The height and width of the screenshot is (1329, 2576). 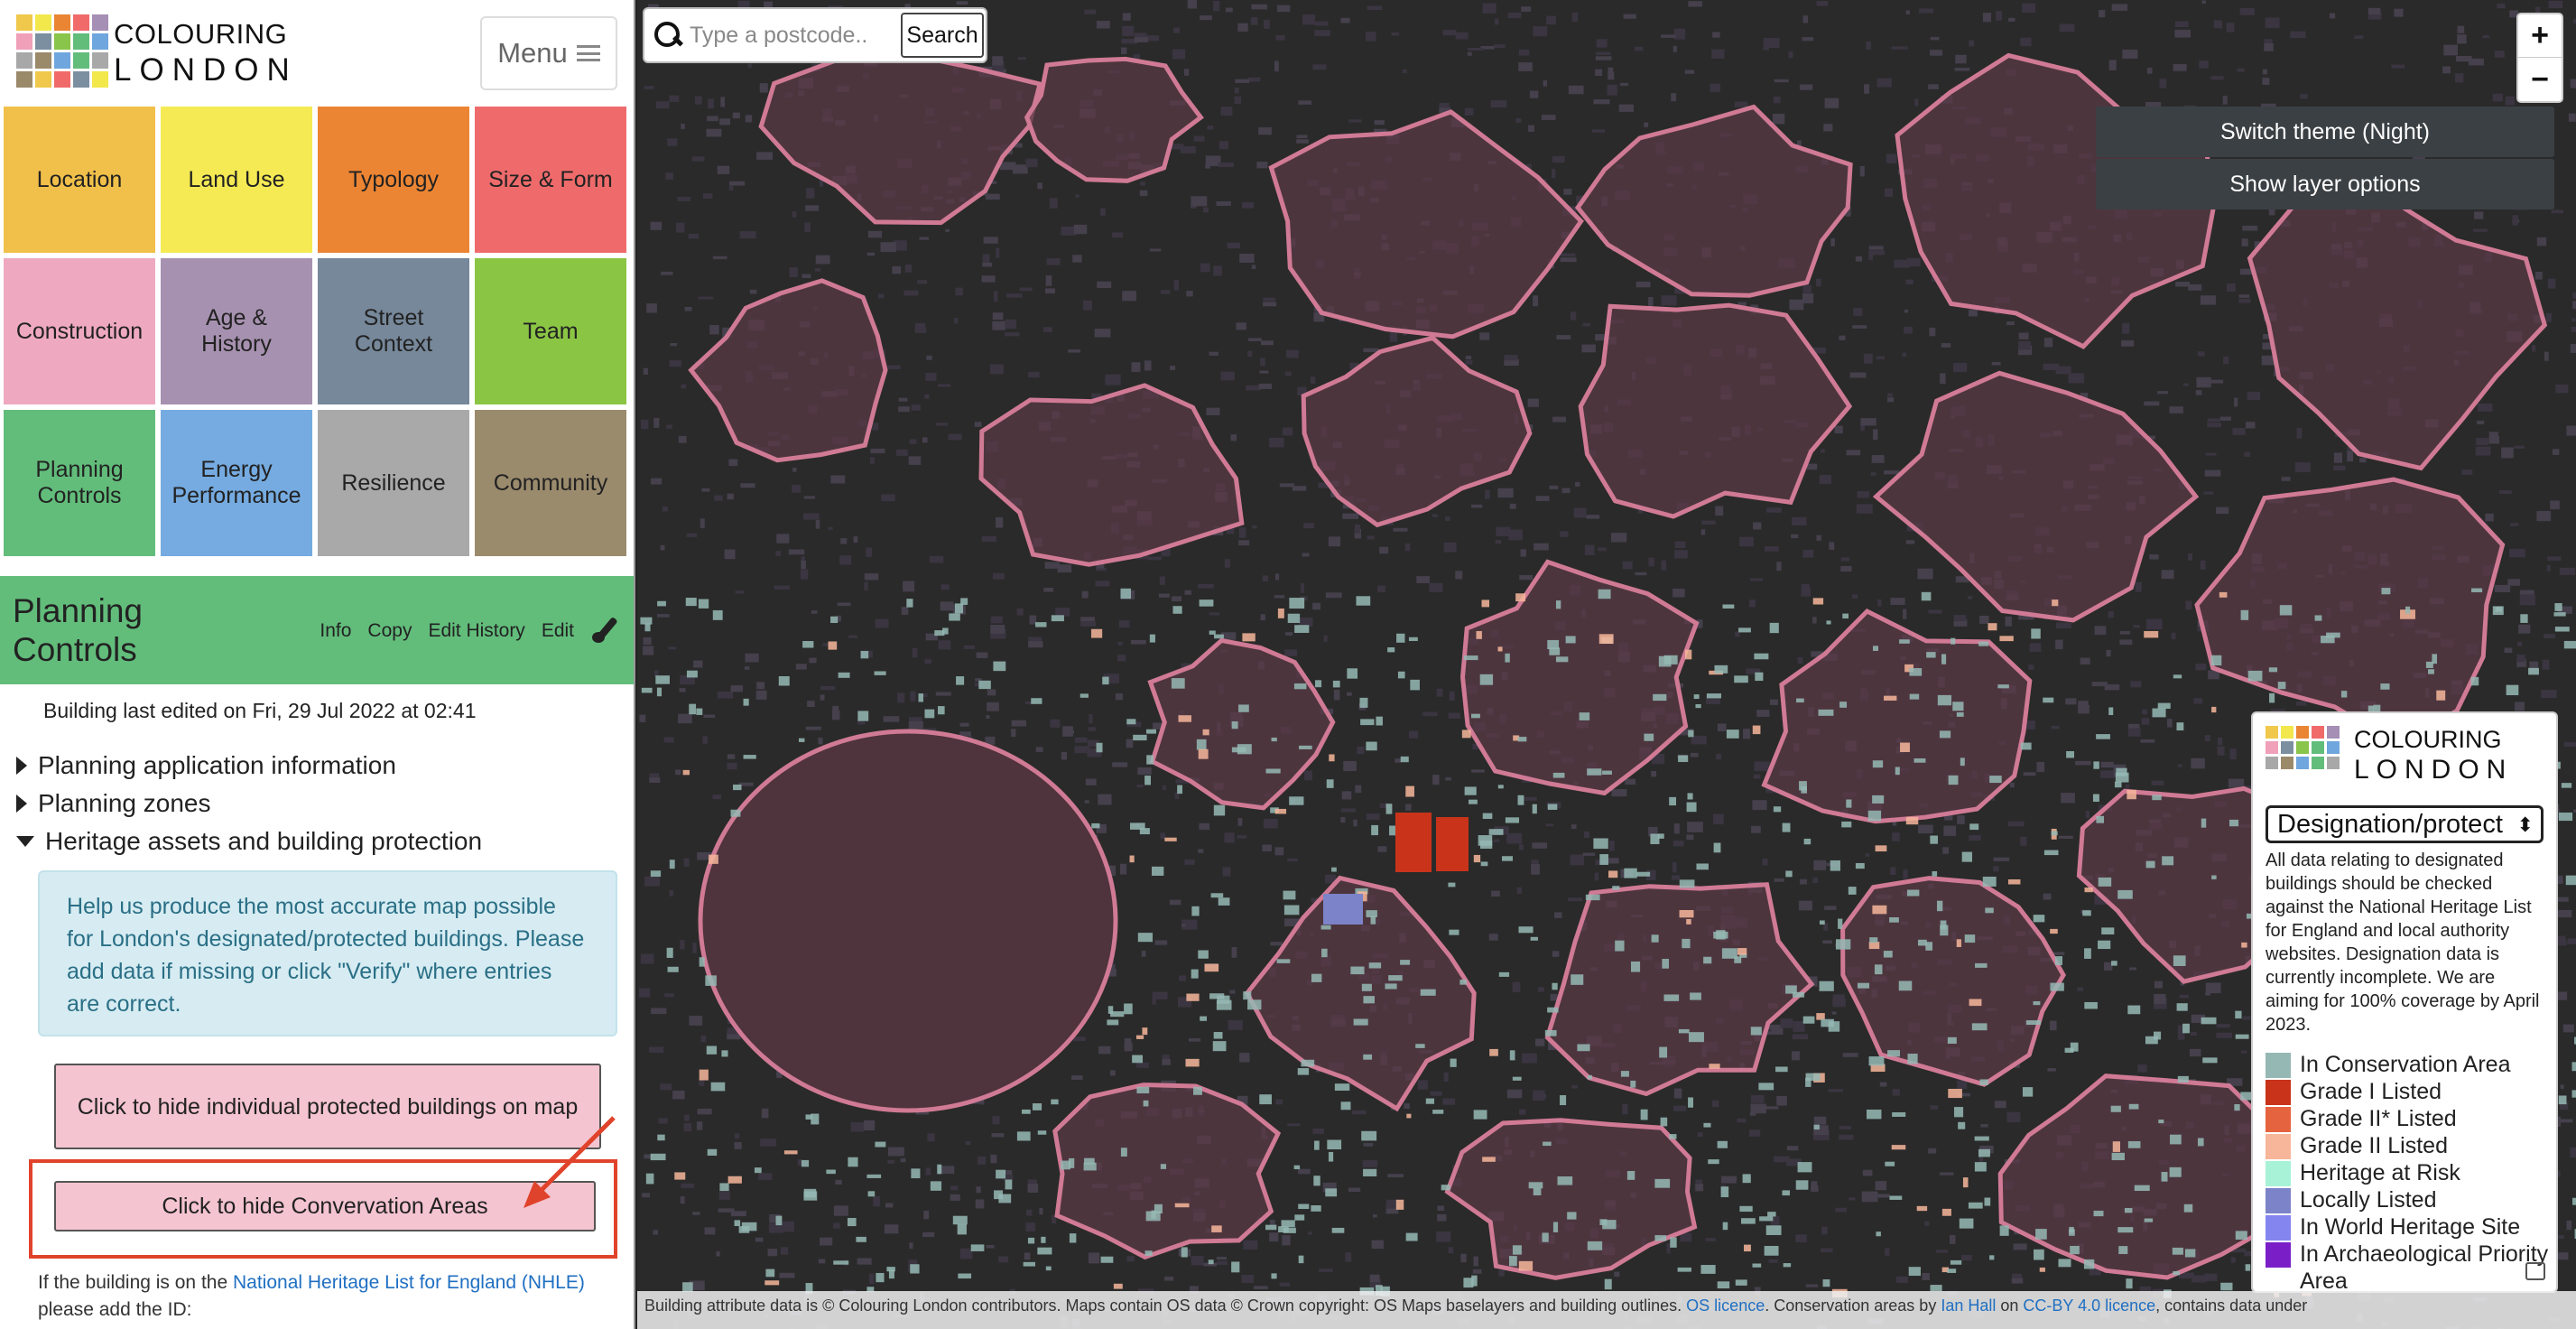 What do you see at coordinates (79, 331) in the screenshot?
I see `category-construction: Construction` at bounding box center [79, 331].